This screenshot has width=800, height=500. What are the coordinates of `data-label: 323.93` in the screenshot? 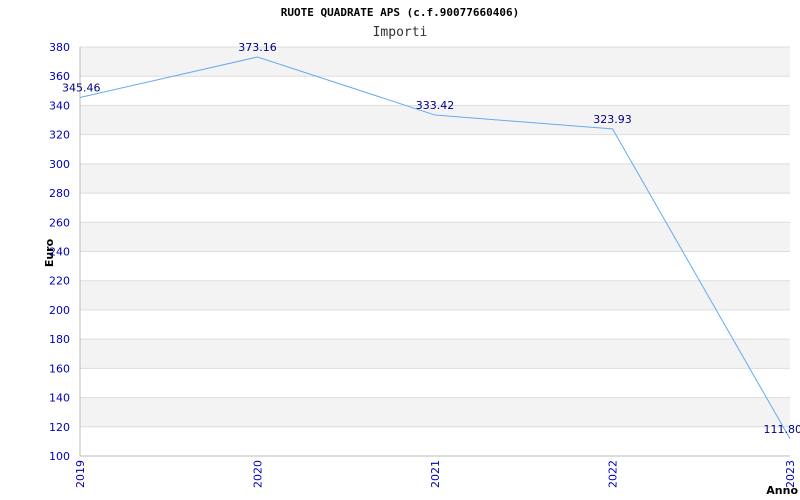 It's located at (612, 119).